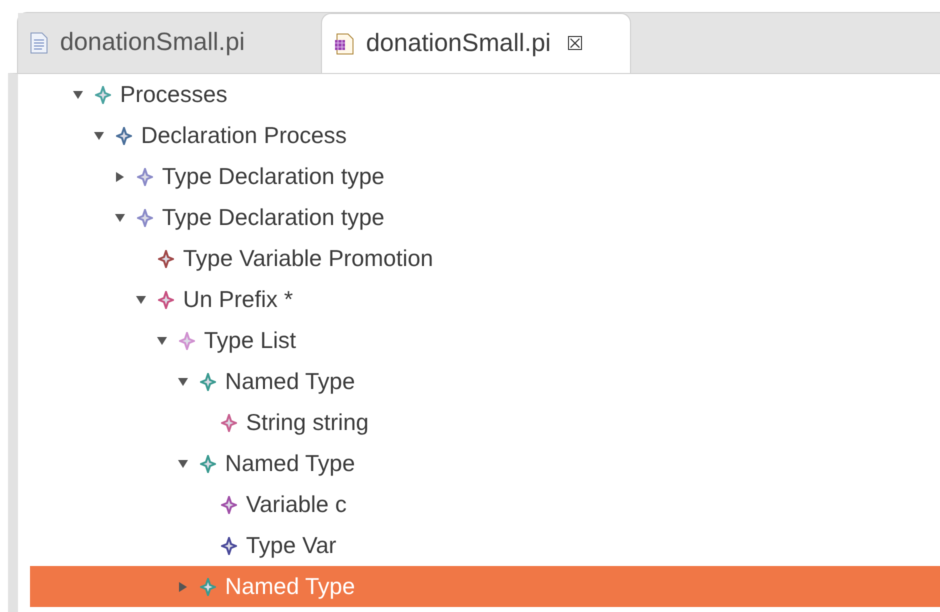 Image resolution: width=940 pixels, height=612 pixels. I want to click on node-label: Variable c, so click(296, 505).